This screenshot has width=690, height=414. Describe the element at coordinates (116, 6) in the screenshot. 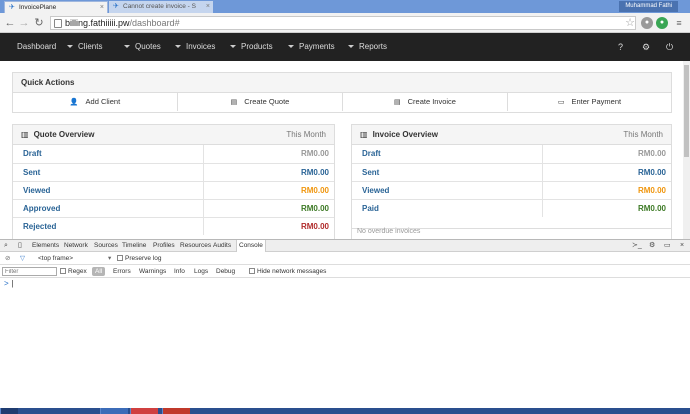

I see `invoiceplane-favicon-icon: ✈` at that location.